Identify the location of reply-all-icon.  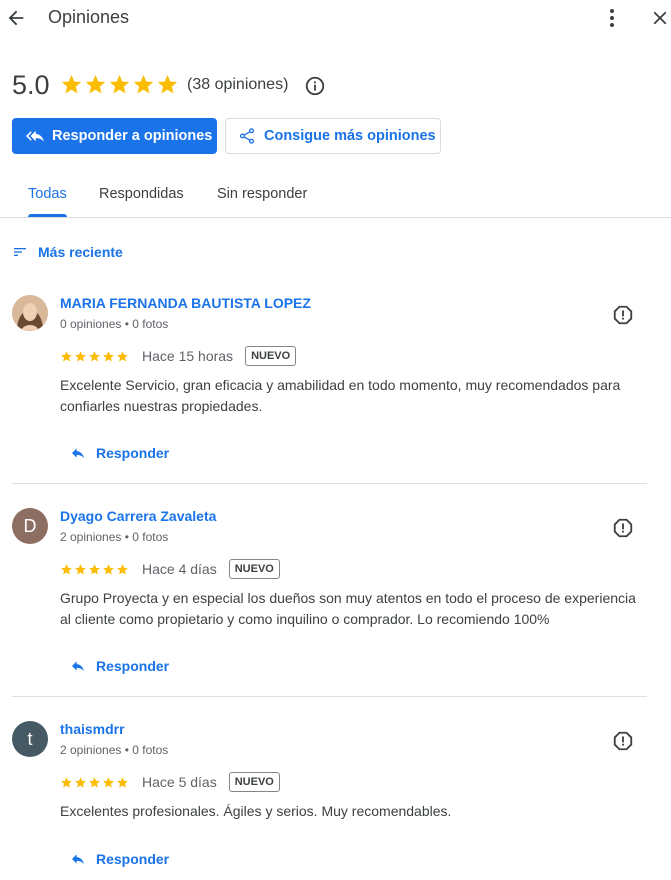
(35, 136).